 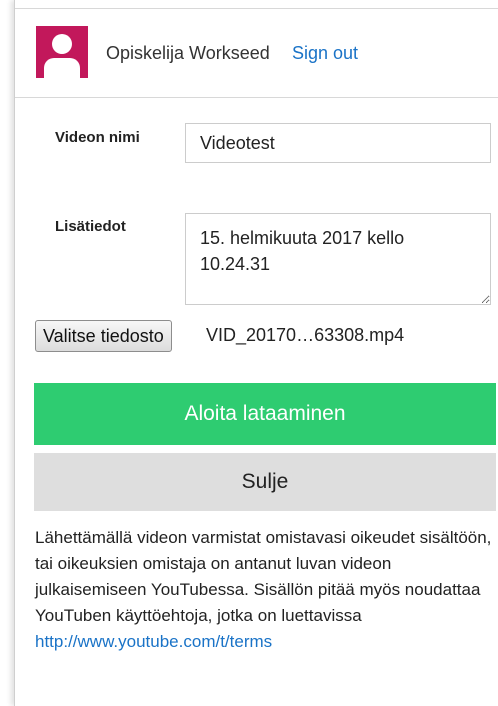 I want to click on avatar-body-shape, so click(x=62, y=68).